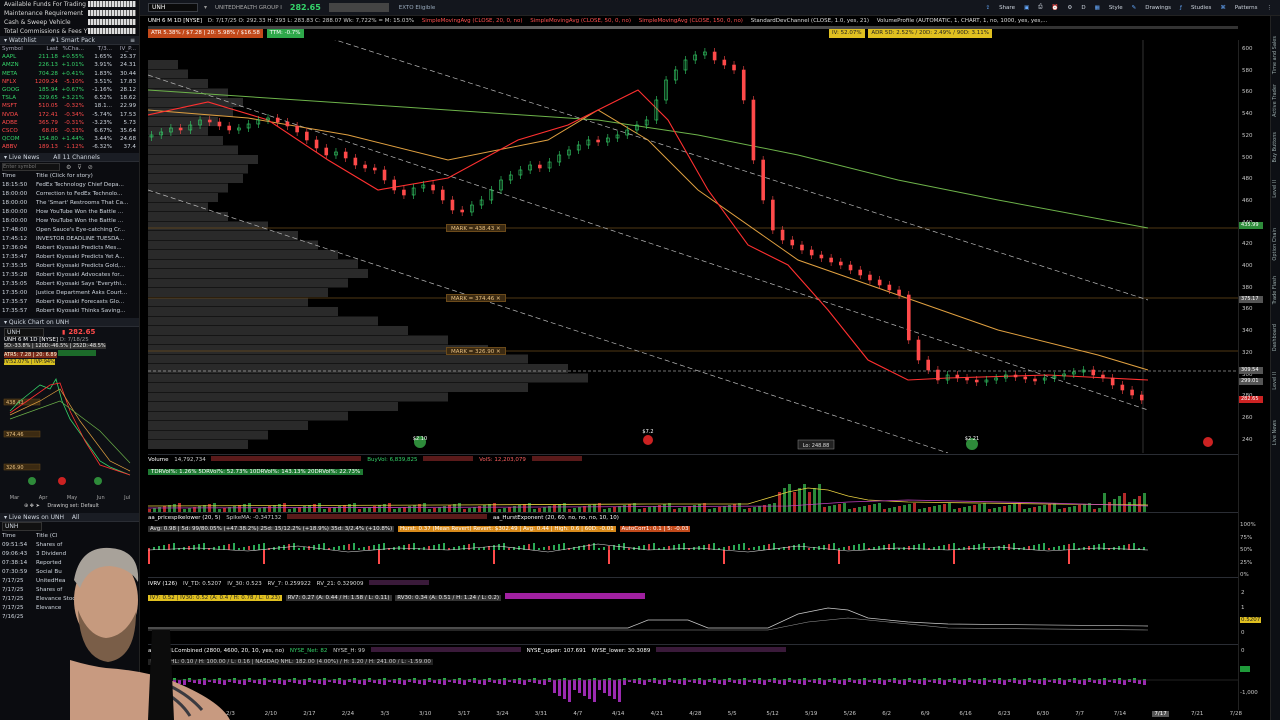 Image resolution: width=1280 pixels, height=720 pixels. What do you see at coordinates (134, 40) in the screenshot?
I see `menu-icon: ≡` at bounding box center [134, 40].